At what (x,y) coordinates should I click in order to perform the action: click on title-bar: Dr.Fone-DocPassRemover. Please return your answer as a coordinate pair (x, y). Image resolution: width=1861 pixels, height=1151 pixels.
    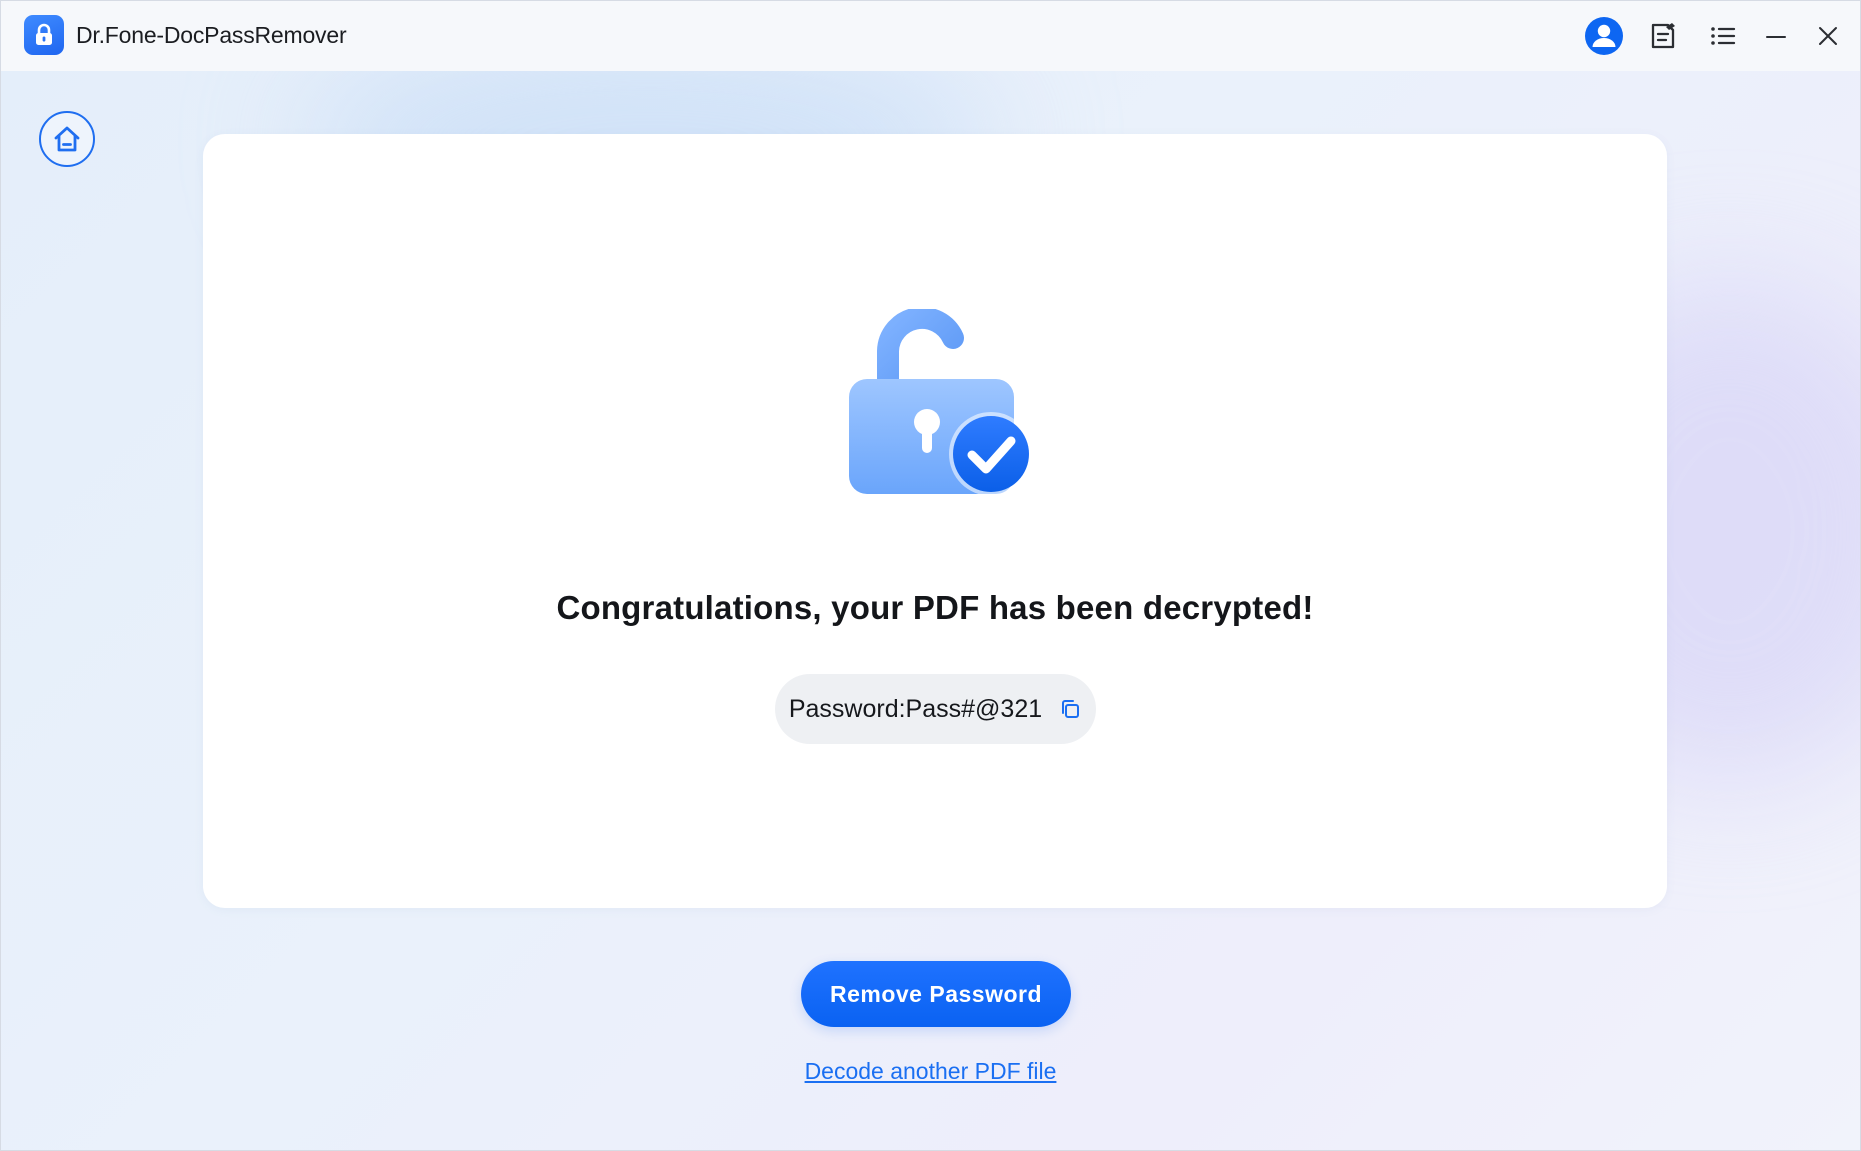
    Looking at the image, I should click on (930, 36).